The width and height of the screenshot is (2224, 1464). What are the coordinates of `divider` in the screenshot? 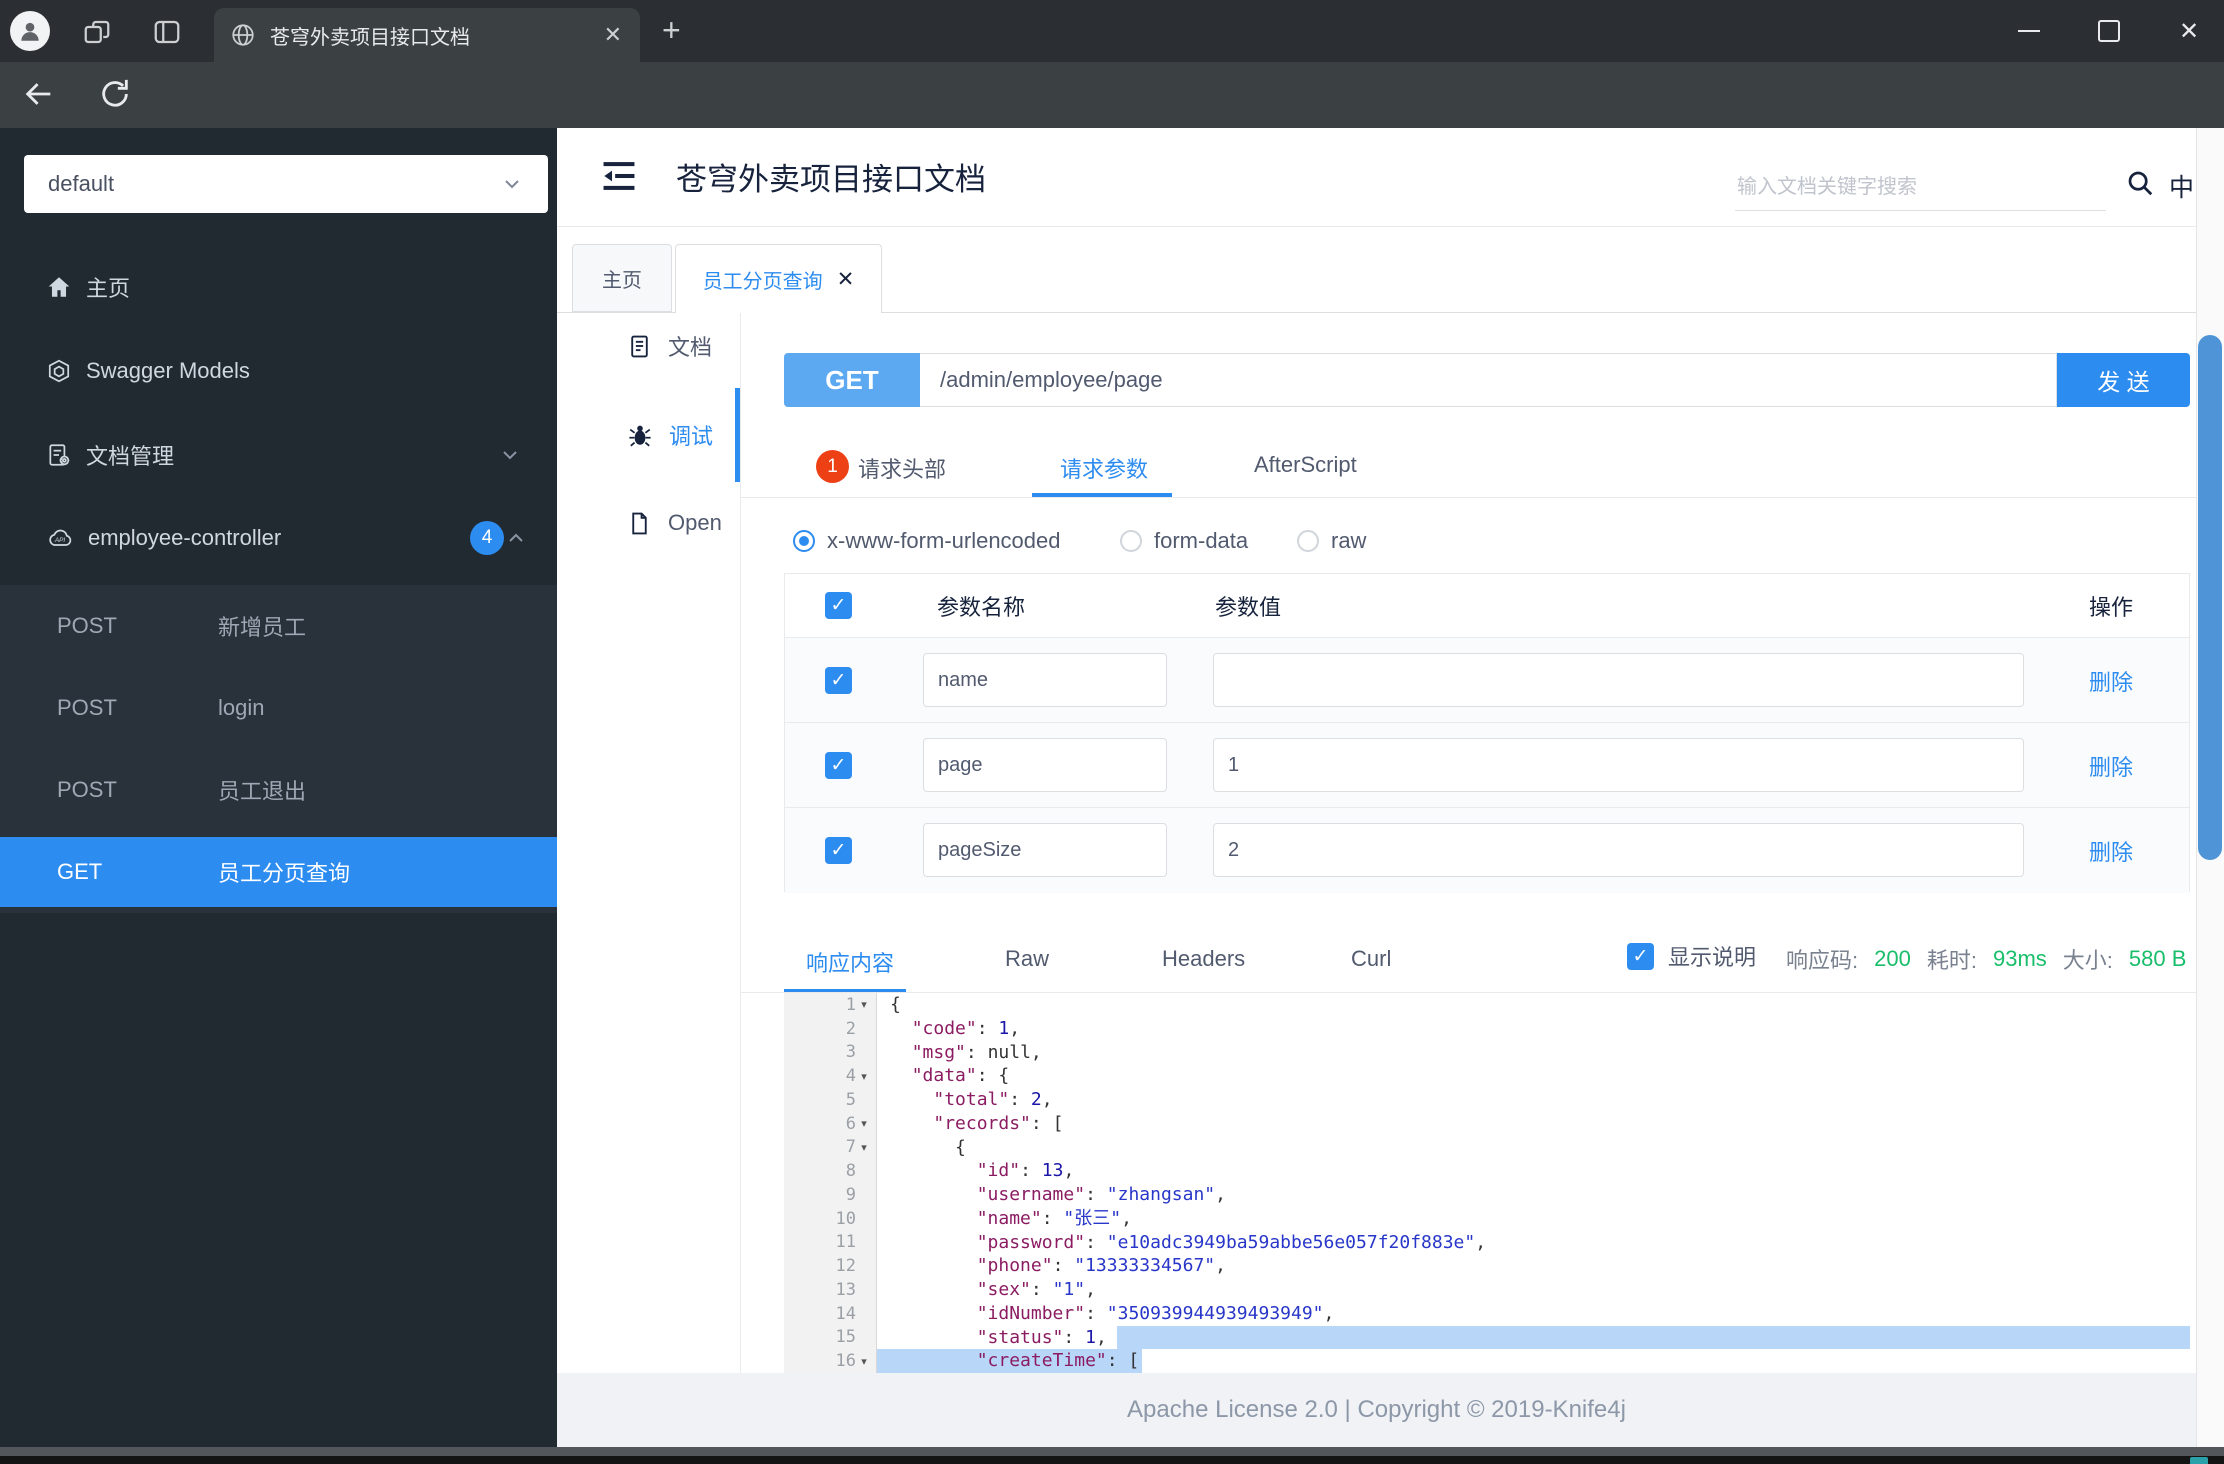 It's located at (1468, 497).